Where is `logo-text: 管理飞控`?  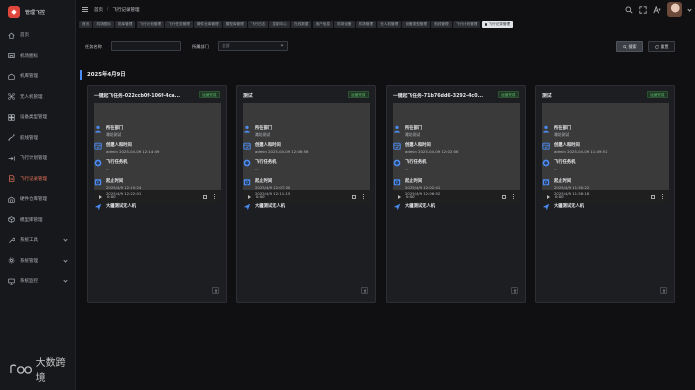 logo-text: 管理飞控 is located at coordinates (35, 12).